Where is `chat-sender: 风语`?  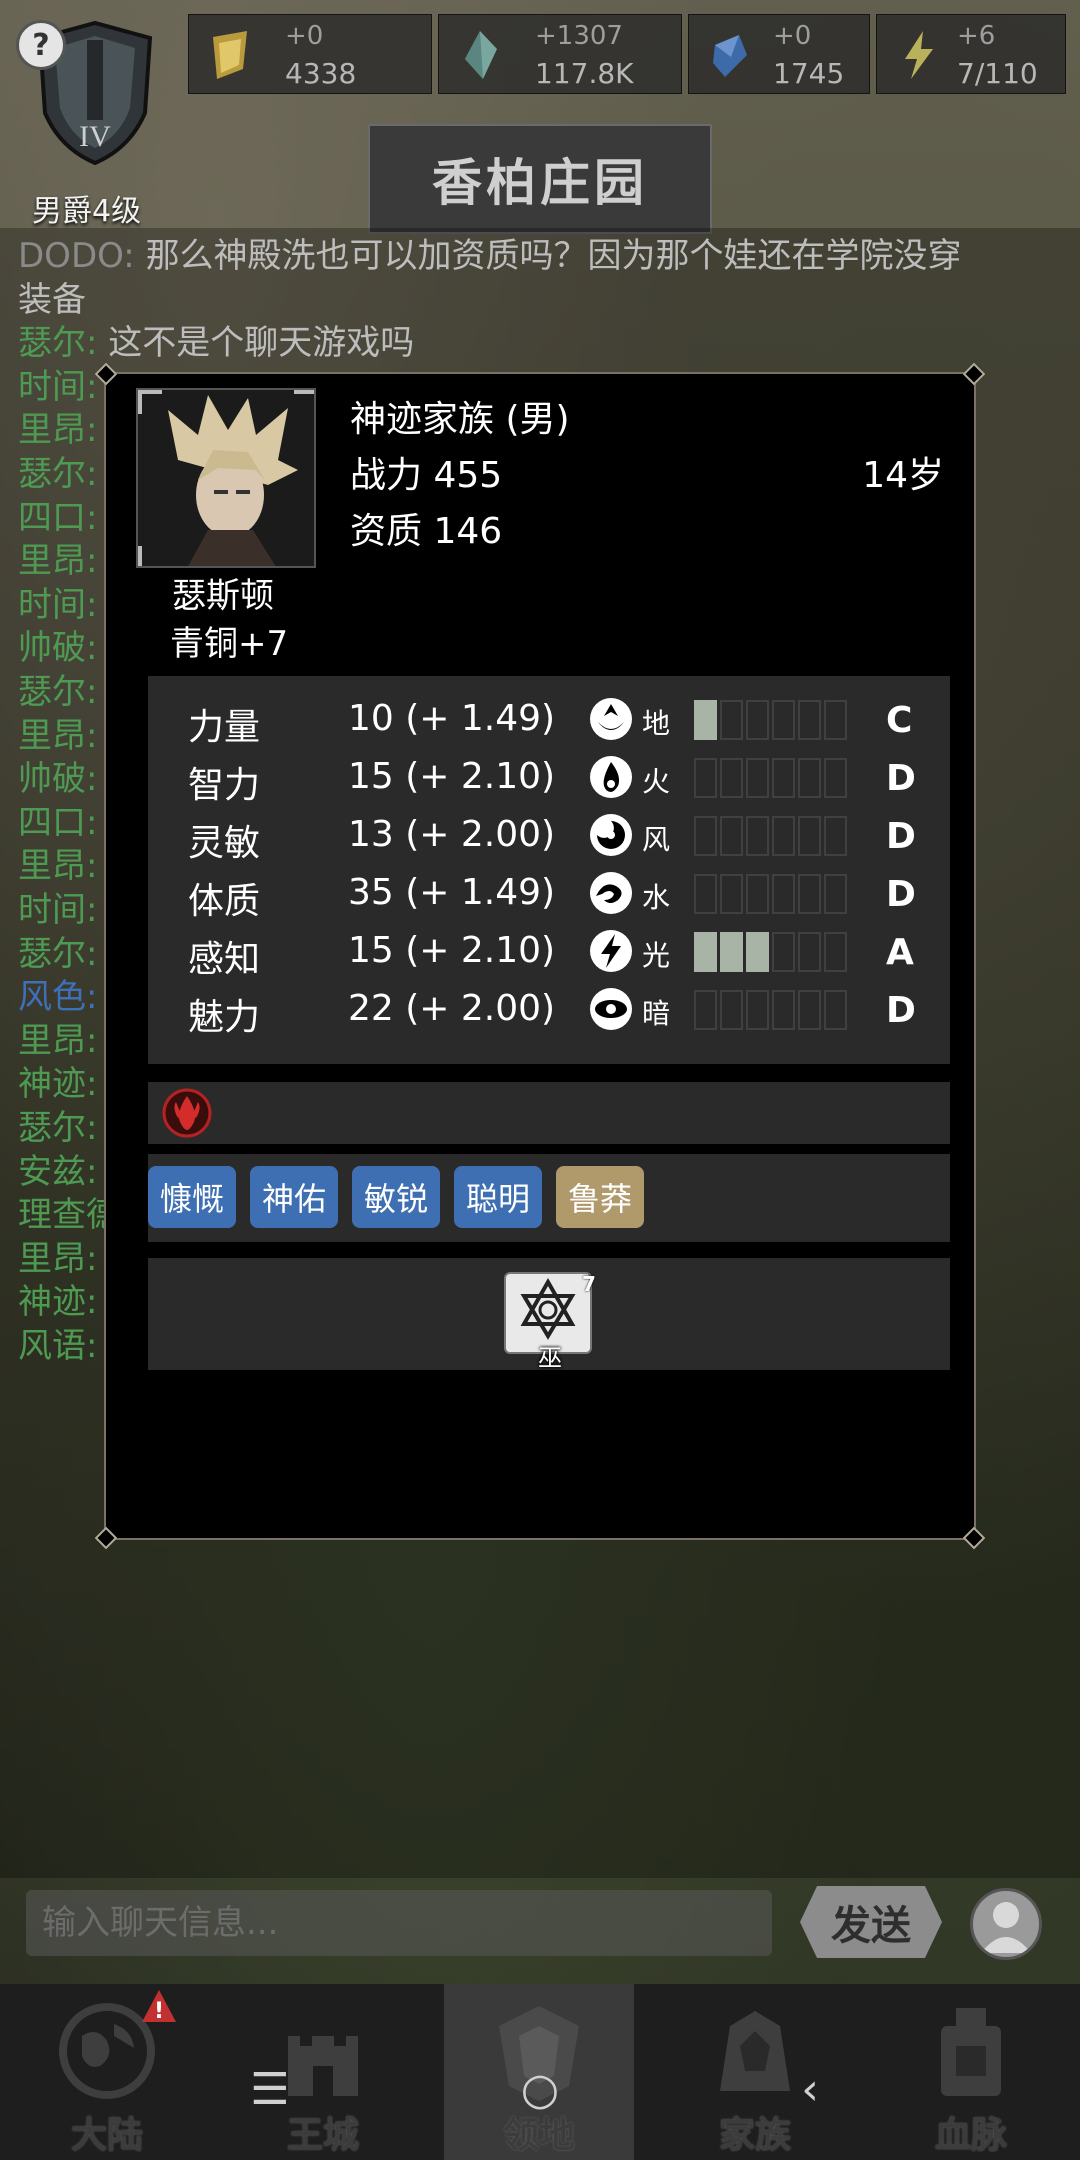
chat-sender: 风语 is located at coordinates (52, 1346).